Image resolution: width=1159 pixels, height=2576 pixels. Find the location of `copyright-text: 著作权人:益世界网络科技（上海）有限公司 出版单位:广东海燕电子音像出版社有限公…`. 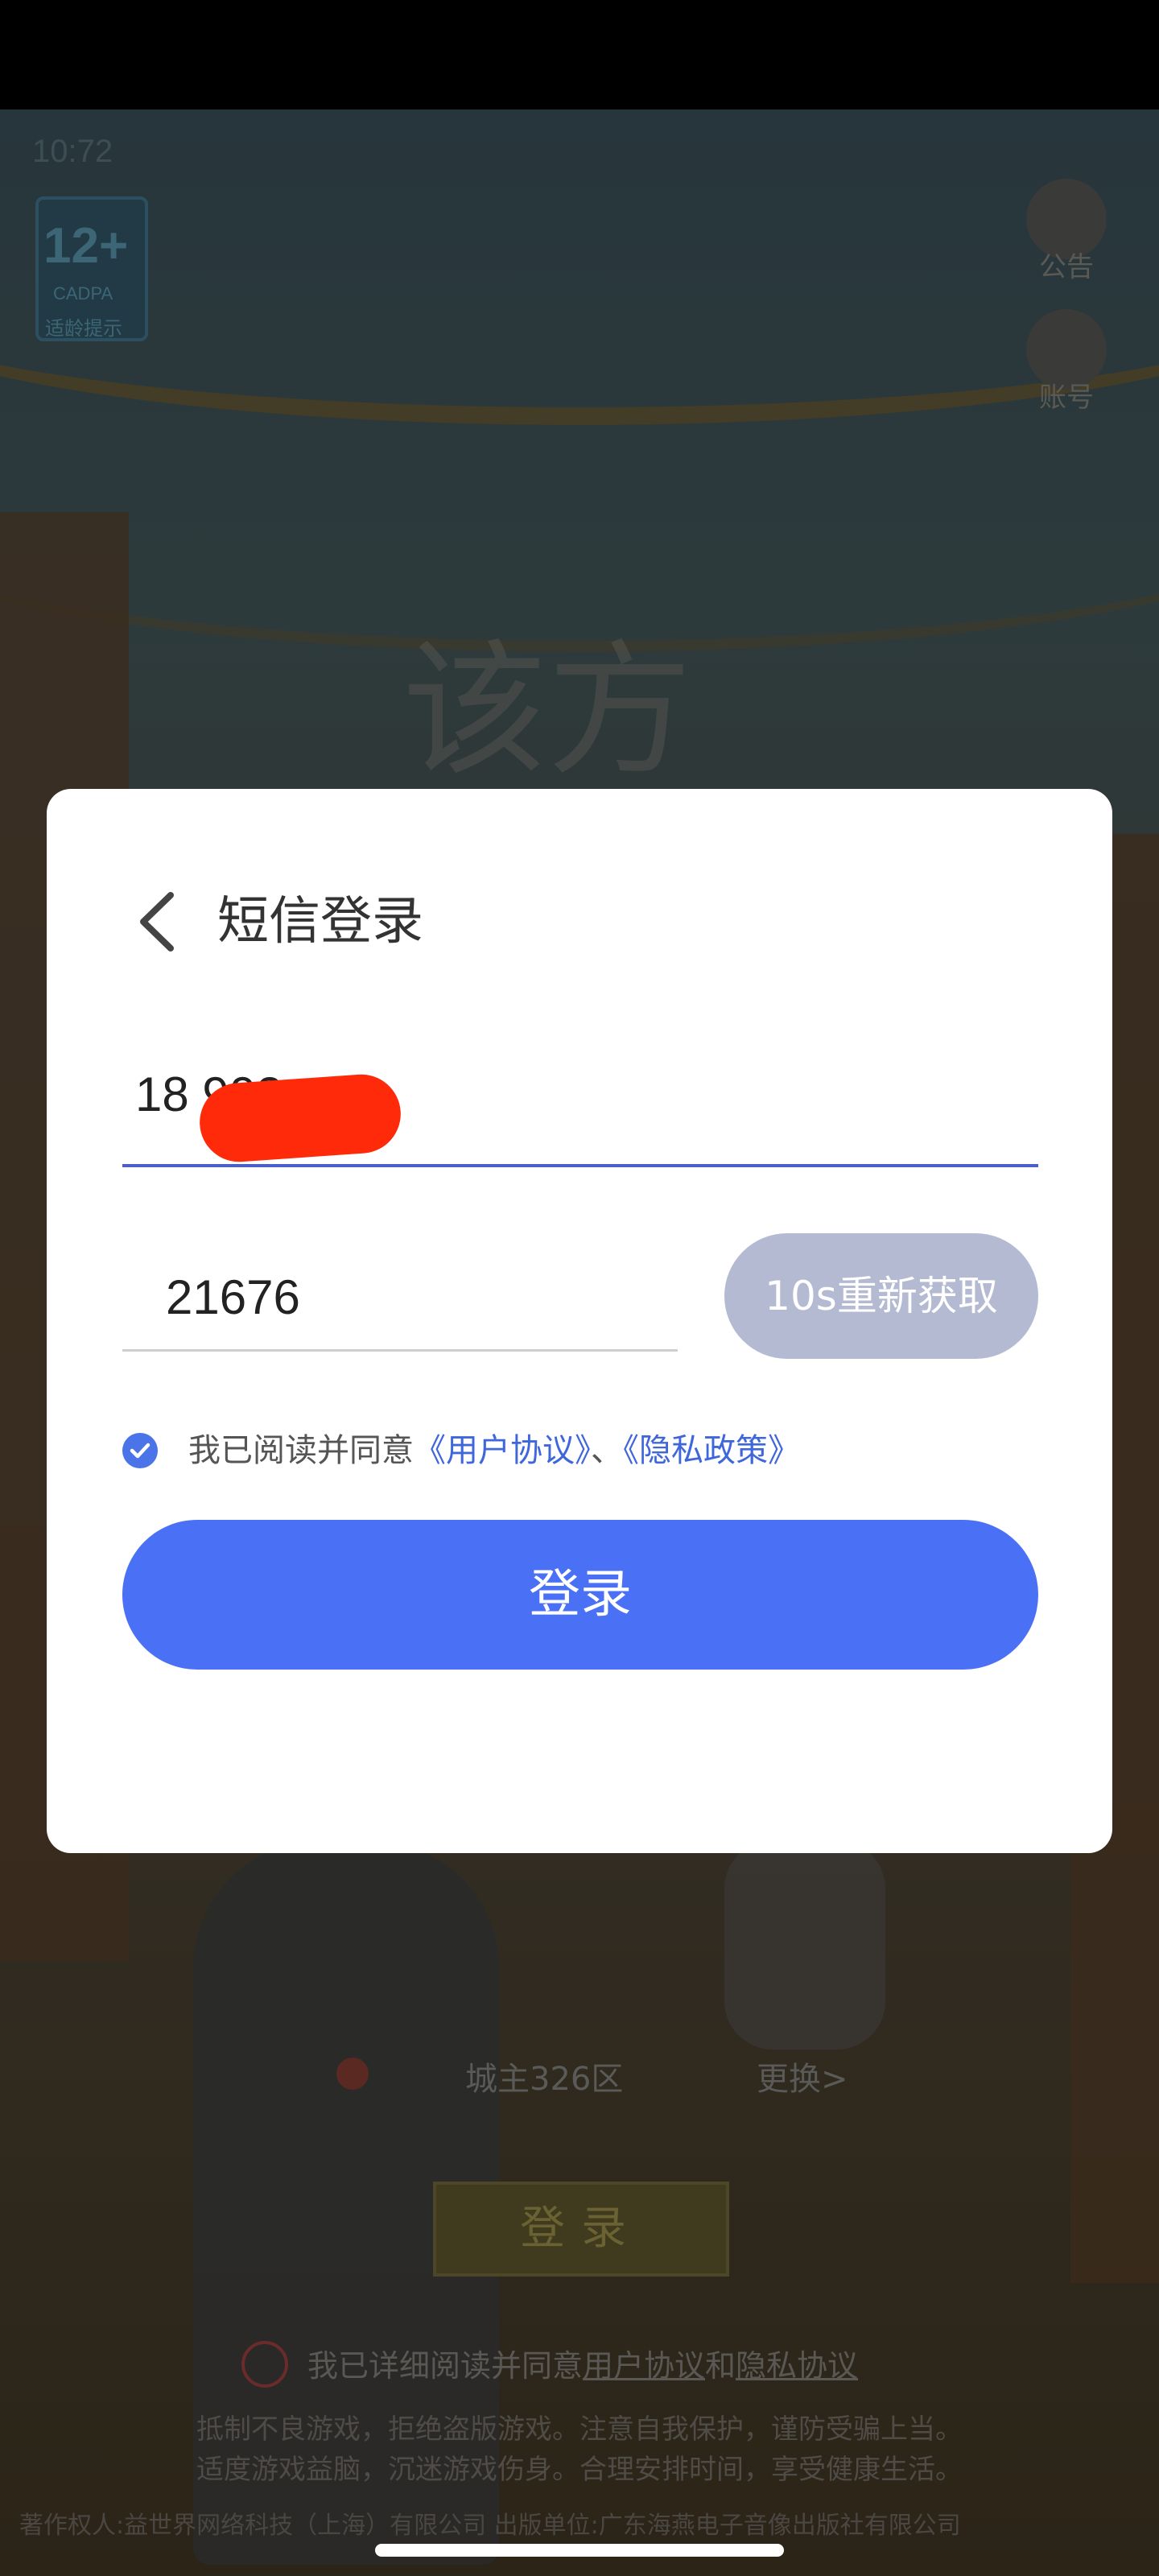

copyright-text: 著作权人:益世界网络科技（上海）有限公司 出版单位:广东海燕电子音像出版社有限公… is located at coordinates (490, 2526).